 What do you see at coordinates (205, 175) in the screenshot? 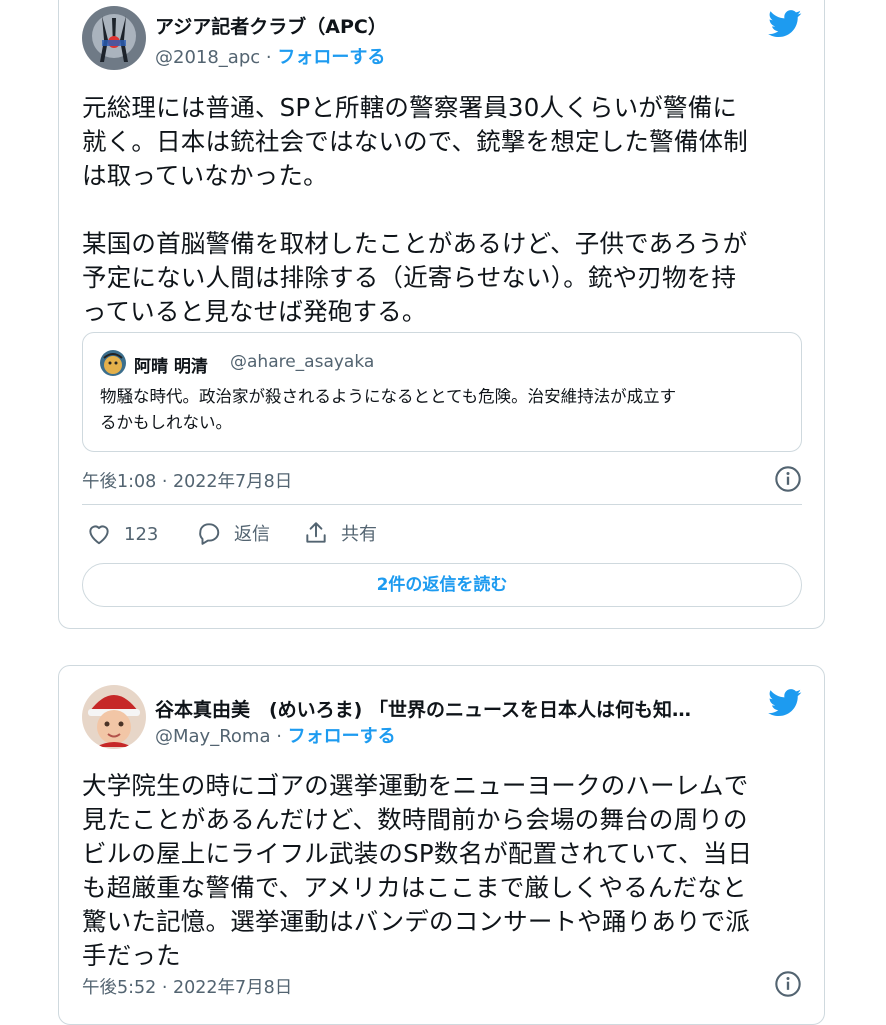
I see `tweet-text-line: は取っていなかった。` at bounding box center [205, 175].